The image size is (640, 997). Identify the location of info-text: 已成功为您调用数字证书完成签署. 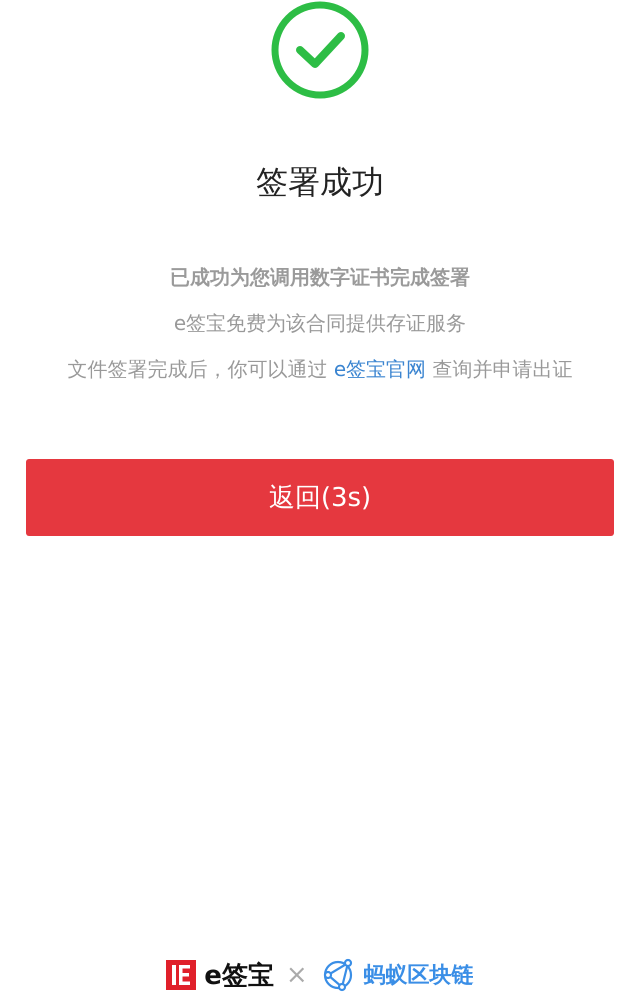
(320, 277).